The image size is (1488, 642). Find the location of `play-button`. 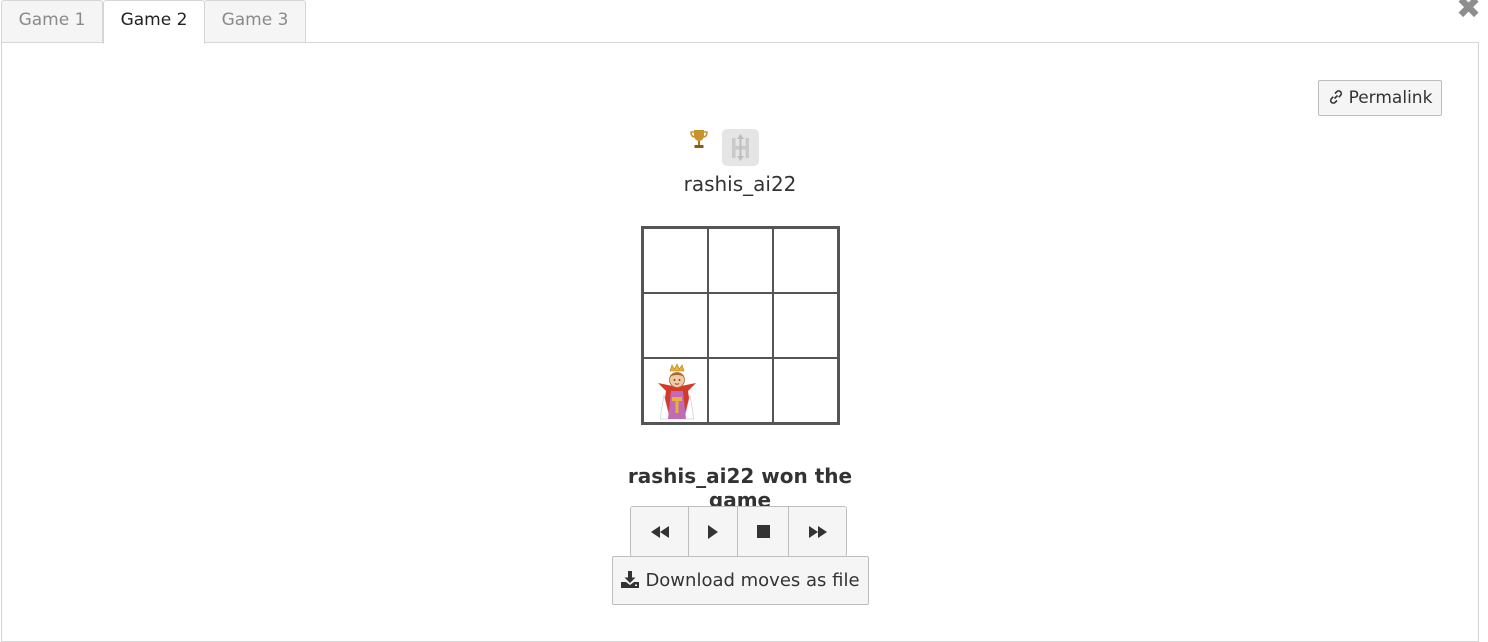

play-button is located at coordinates (713, 531).